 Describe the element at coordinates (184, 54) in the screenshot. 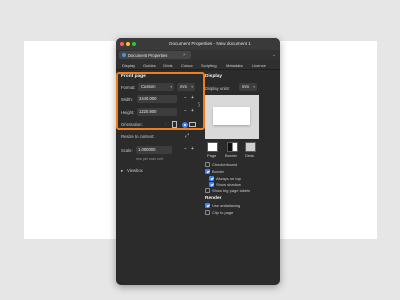

I see `close-icon: ×` at that location.